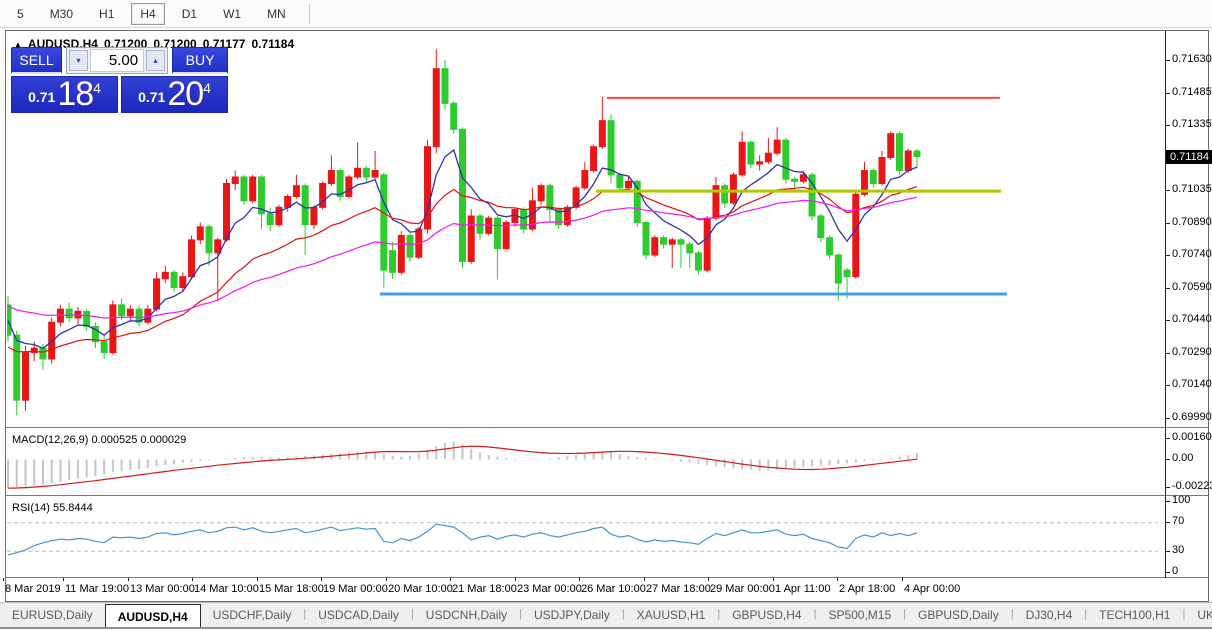  I want to click on timeframe-button-h4: H4, so click(148, 13).